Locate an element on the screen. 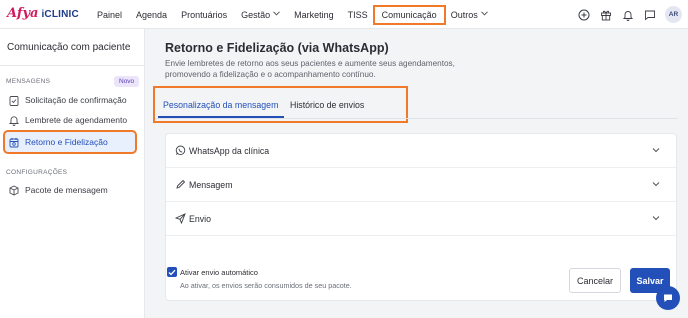  nav-label: Marketing is located at coordinates (314, 14).